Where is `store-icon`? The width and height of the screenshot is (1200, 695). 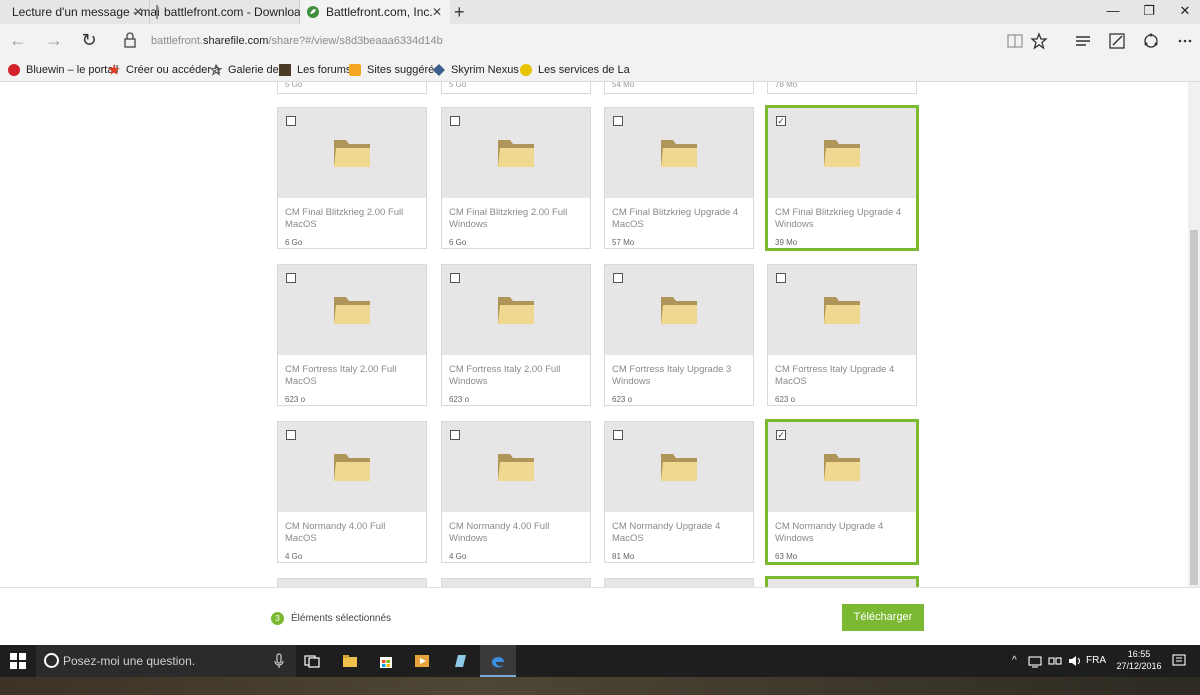 store-icon is located at coordinates (386, 661).